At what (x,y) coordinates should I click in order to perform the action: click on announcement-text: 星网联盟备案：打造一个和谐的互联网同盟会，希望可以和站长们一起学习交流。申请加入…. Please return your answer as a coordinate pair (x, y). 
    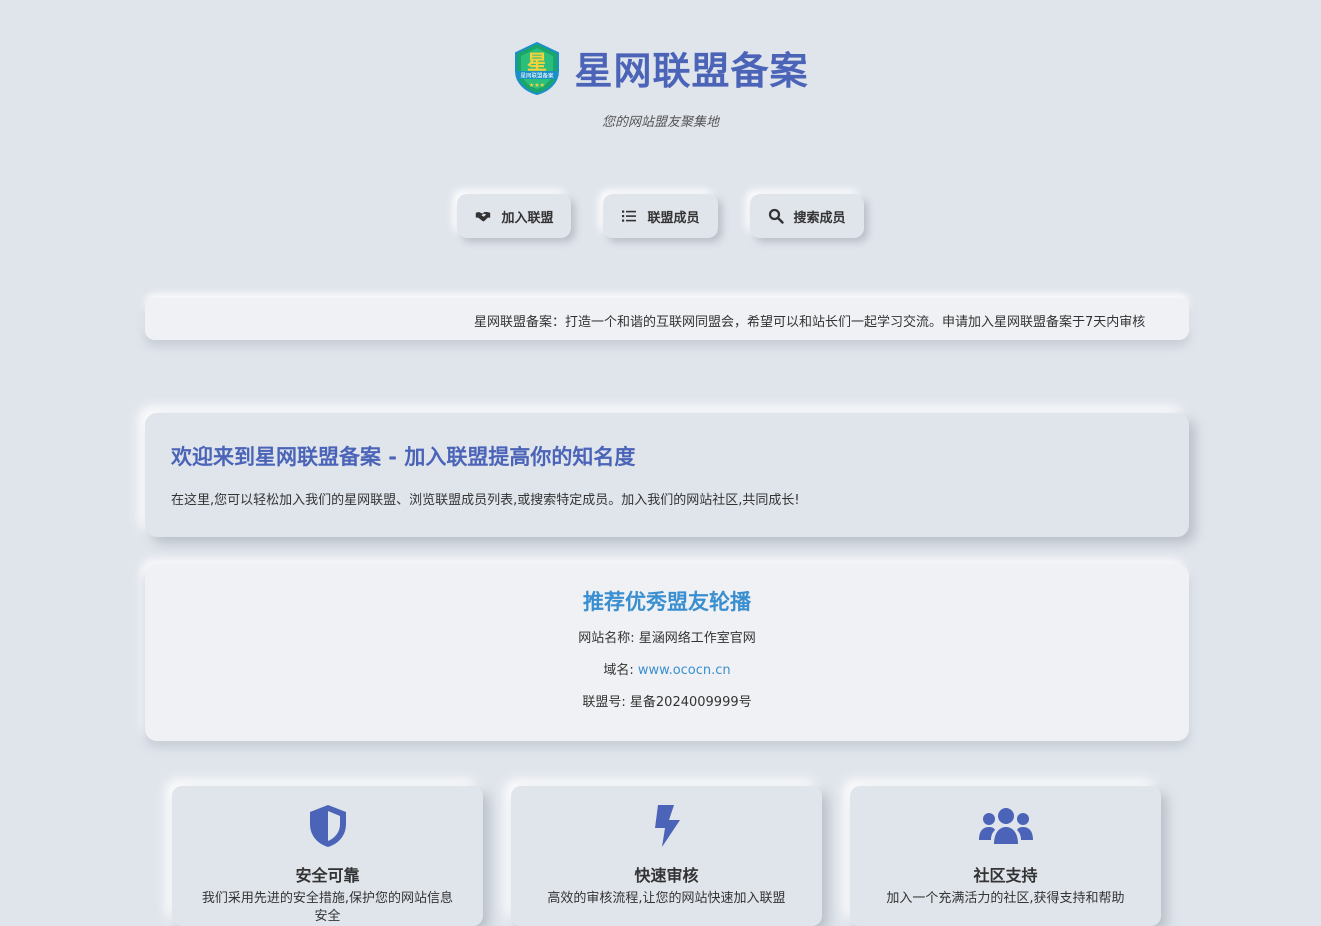
    Looking at the image, I should click on (810, 322).